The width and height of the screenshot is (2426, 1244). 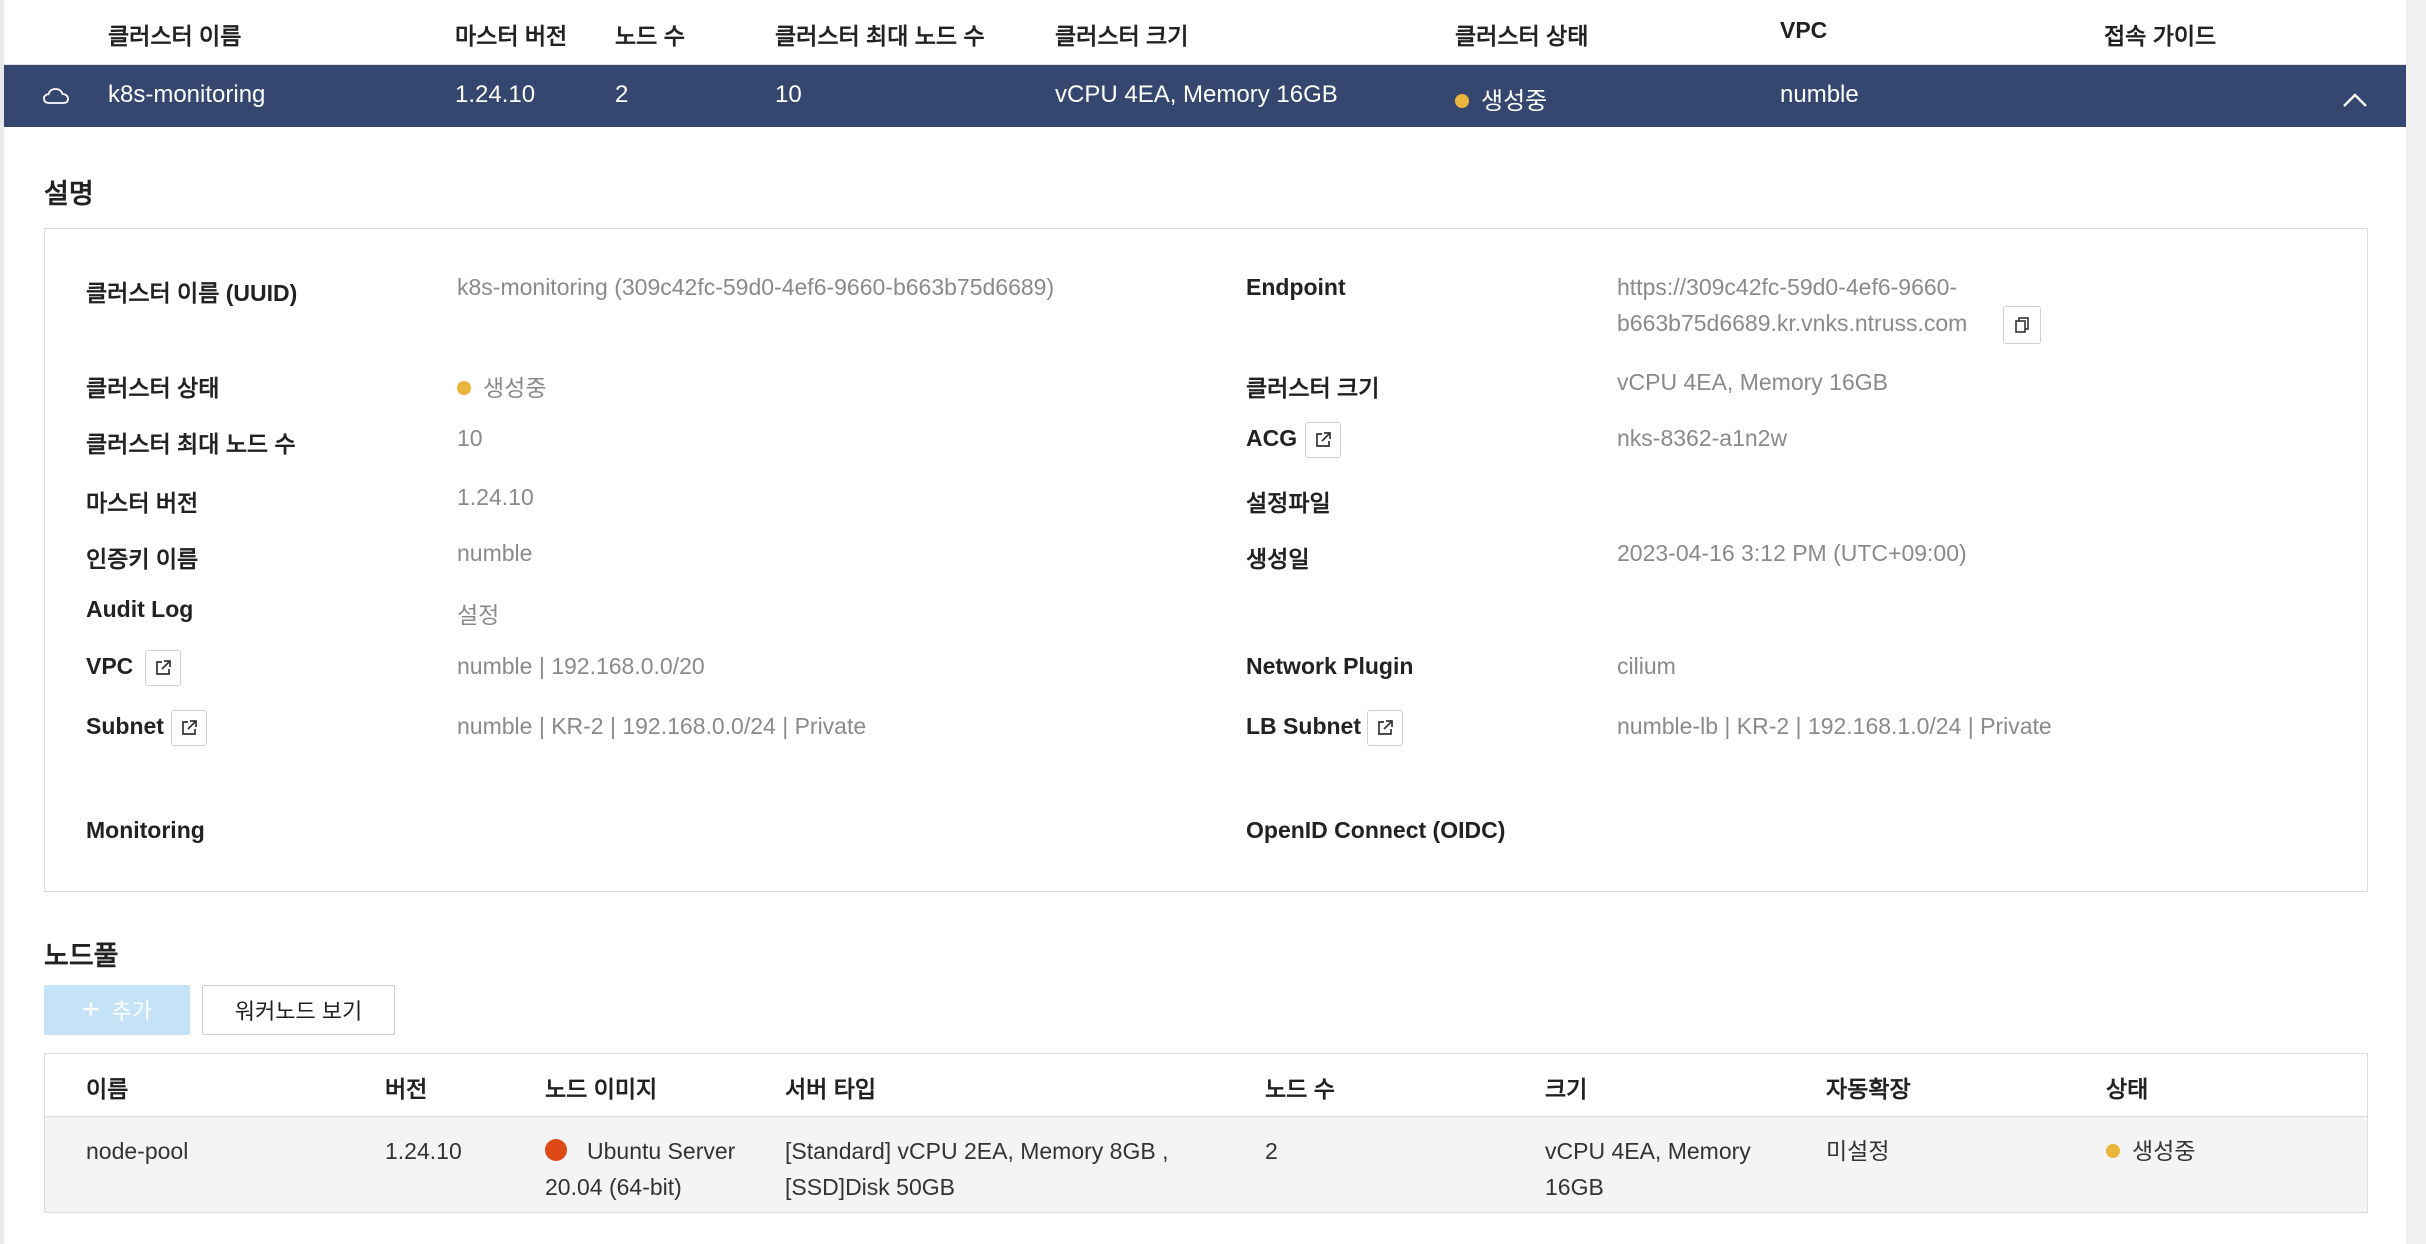 What do you see at coordinates (1303, 726) in the screenshot?
I see `lb-subnet-label: LB Subnet` at bounding box center [1303, 726].